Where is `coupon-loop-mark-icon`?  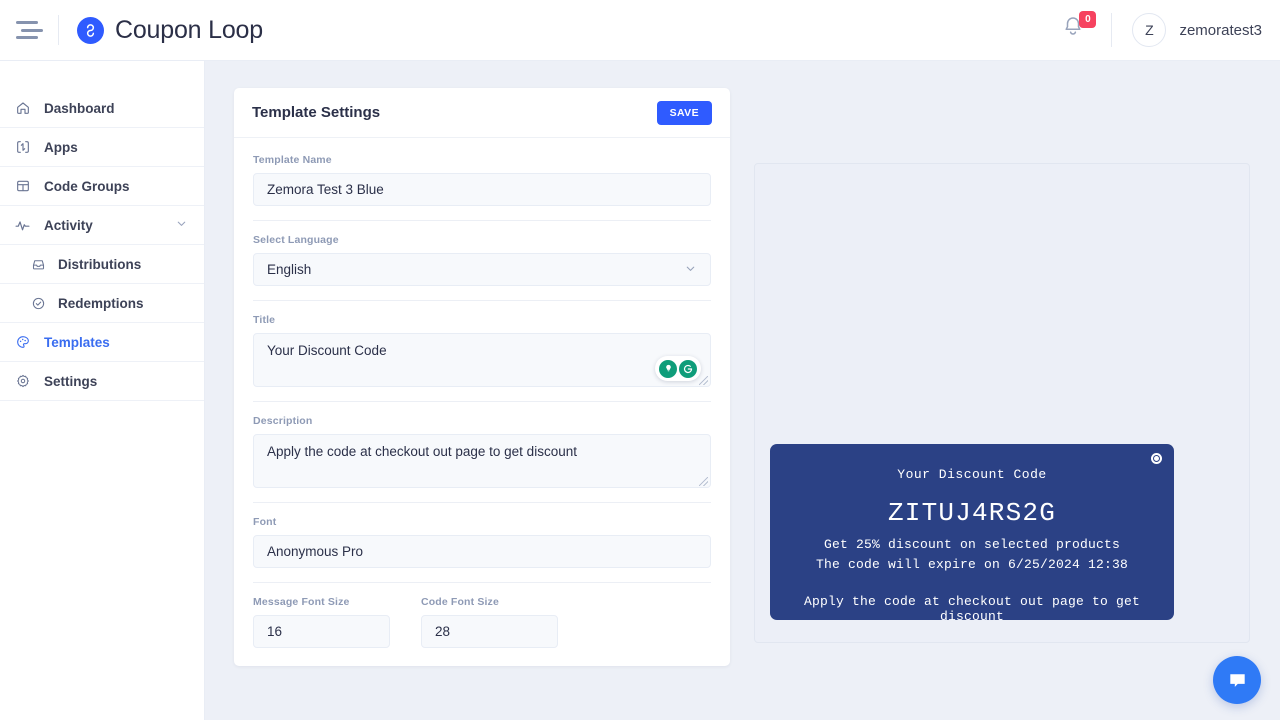 coupon-loop-mark-icon is located at coordinates (1156, 458).